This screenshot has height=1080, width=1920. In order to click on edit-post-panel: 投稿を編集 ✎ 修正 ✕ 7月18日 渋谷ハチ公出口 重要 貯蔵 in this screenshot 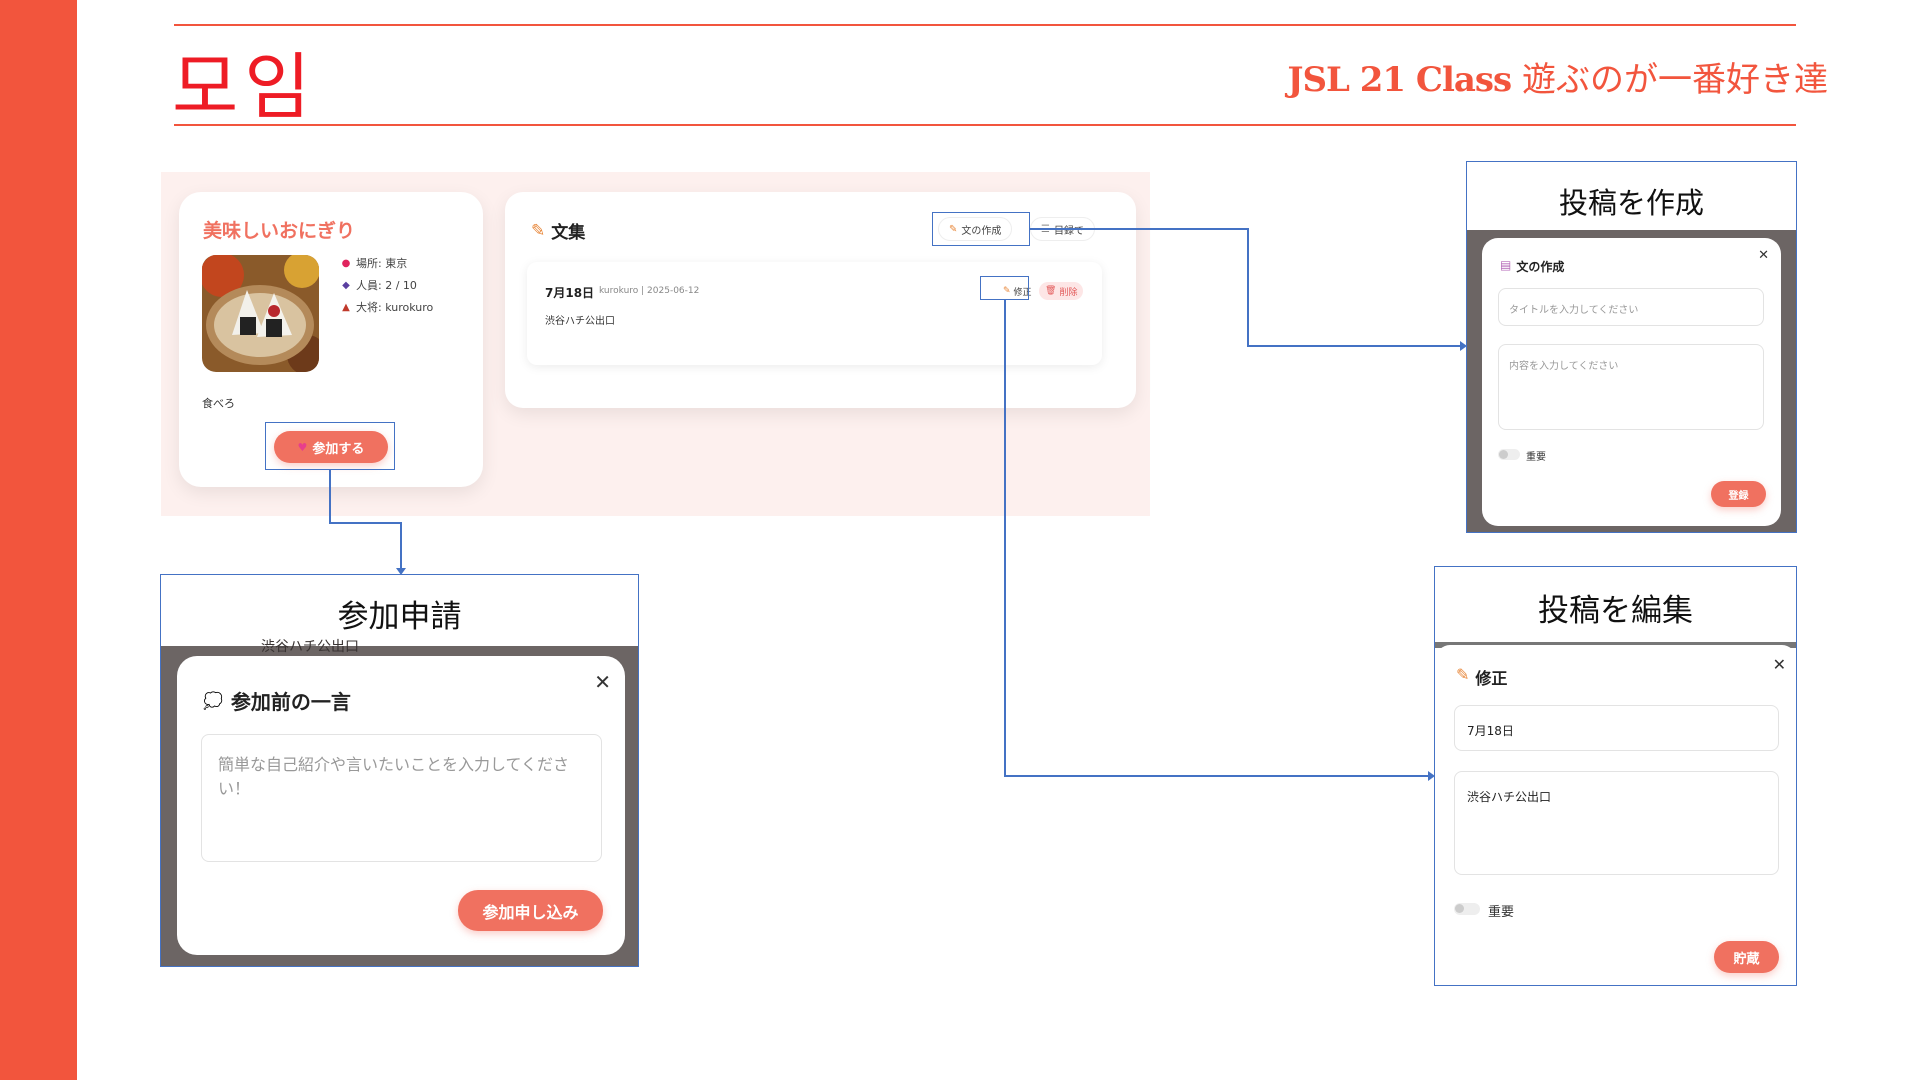, I will do `click(1615, 776)`.